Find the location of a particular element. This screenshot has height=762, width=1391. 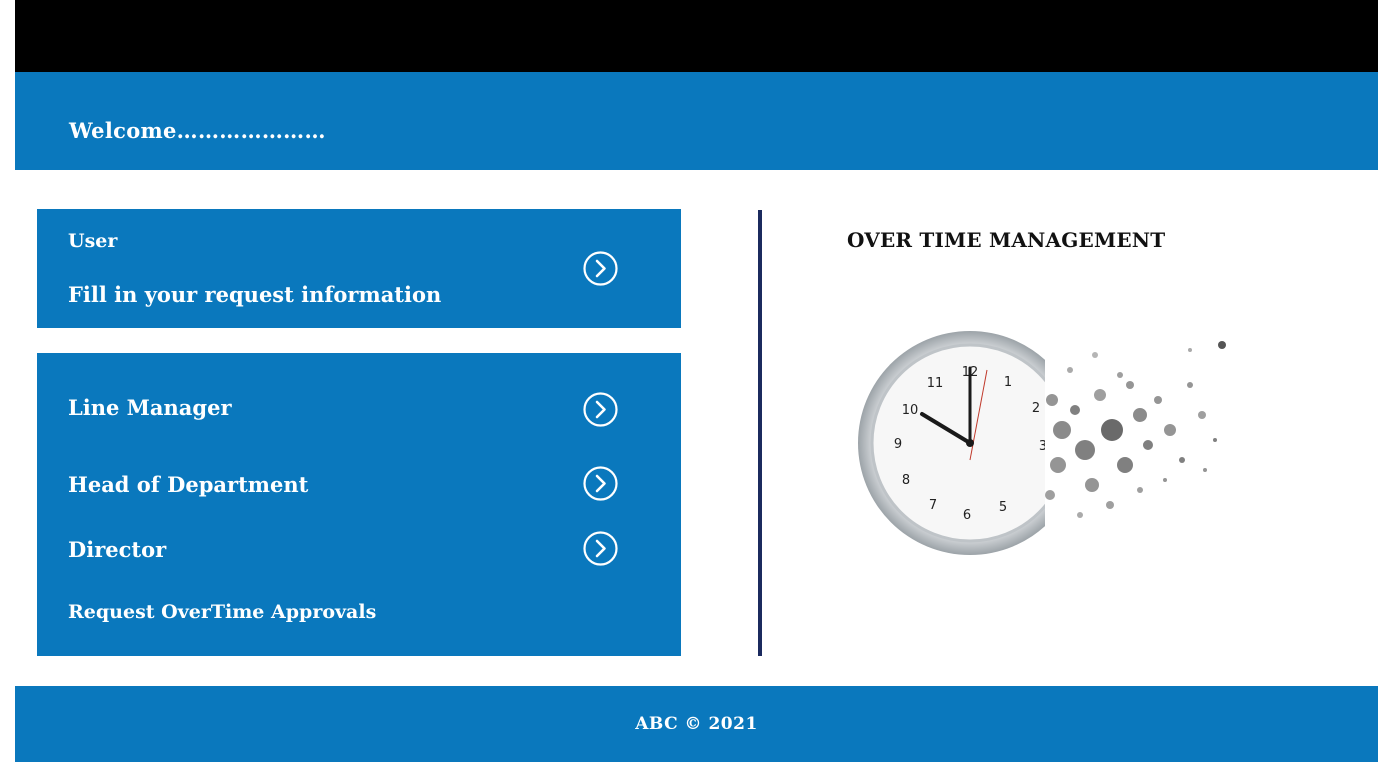

director-button is located at coordinates (600, 548).